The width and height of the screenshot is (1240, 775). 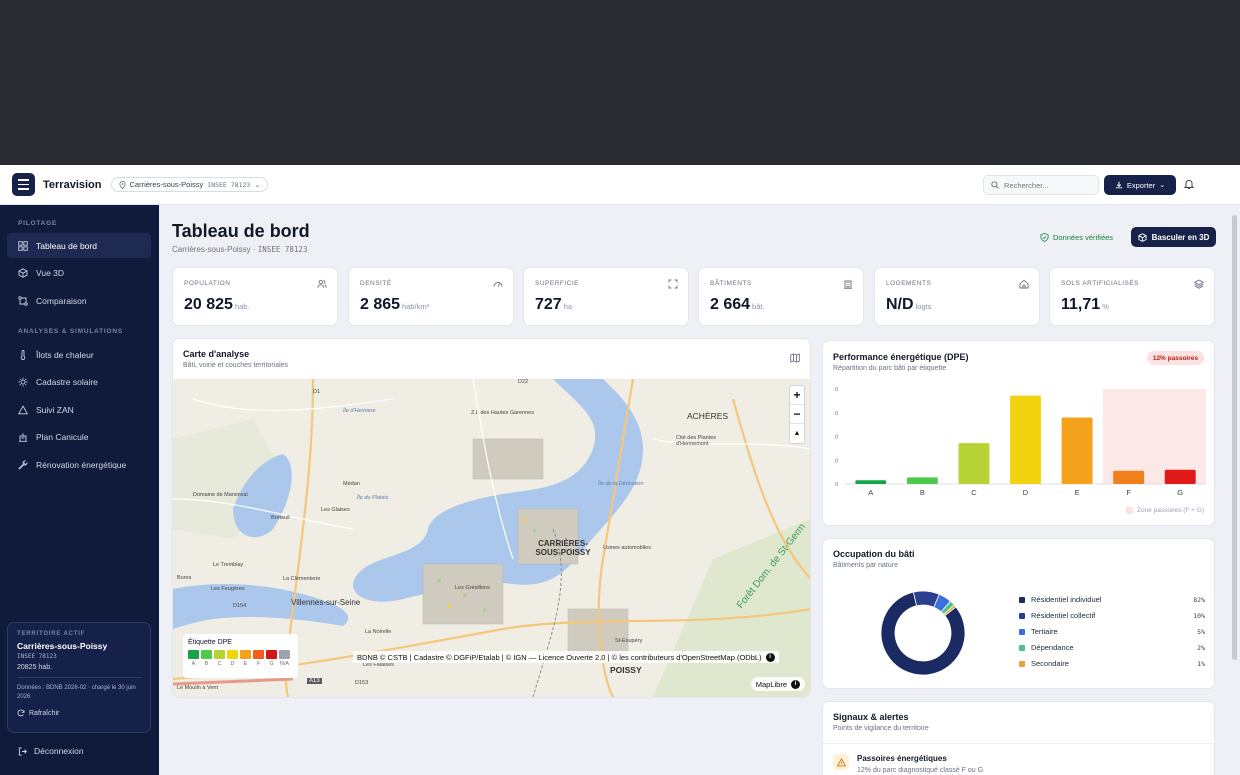 What do you see at coordinates (920, 770) in the screenshot?
I see `alert-description: 12% du parc diagnostiqué classé F ou G` at bounding box center [920, 770].